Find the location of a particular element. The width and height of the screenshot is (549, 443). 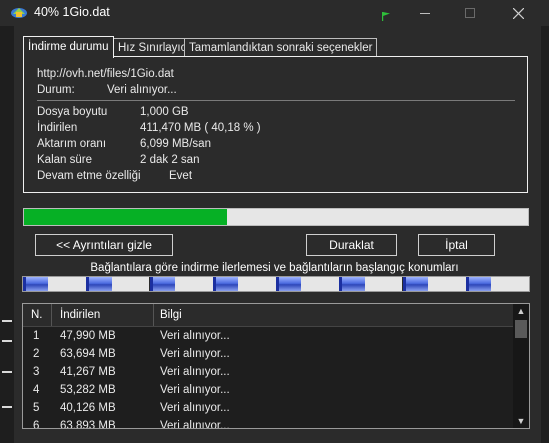

time-left-label: Kalan süre is located at coordinates (64, 160).